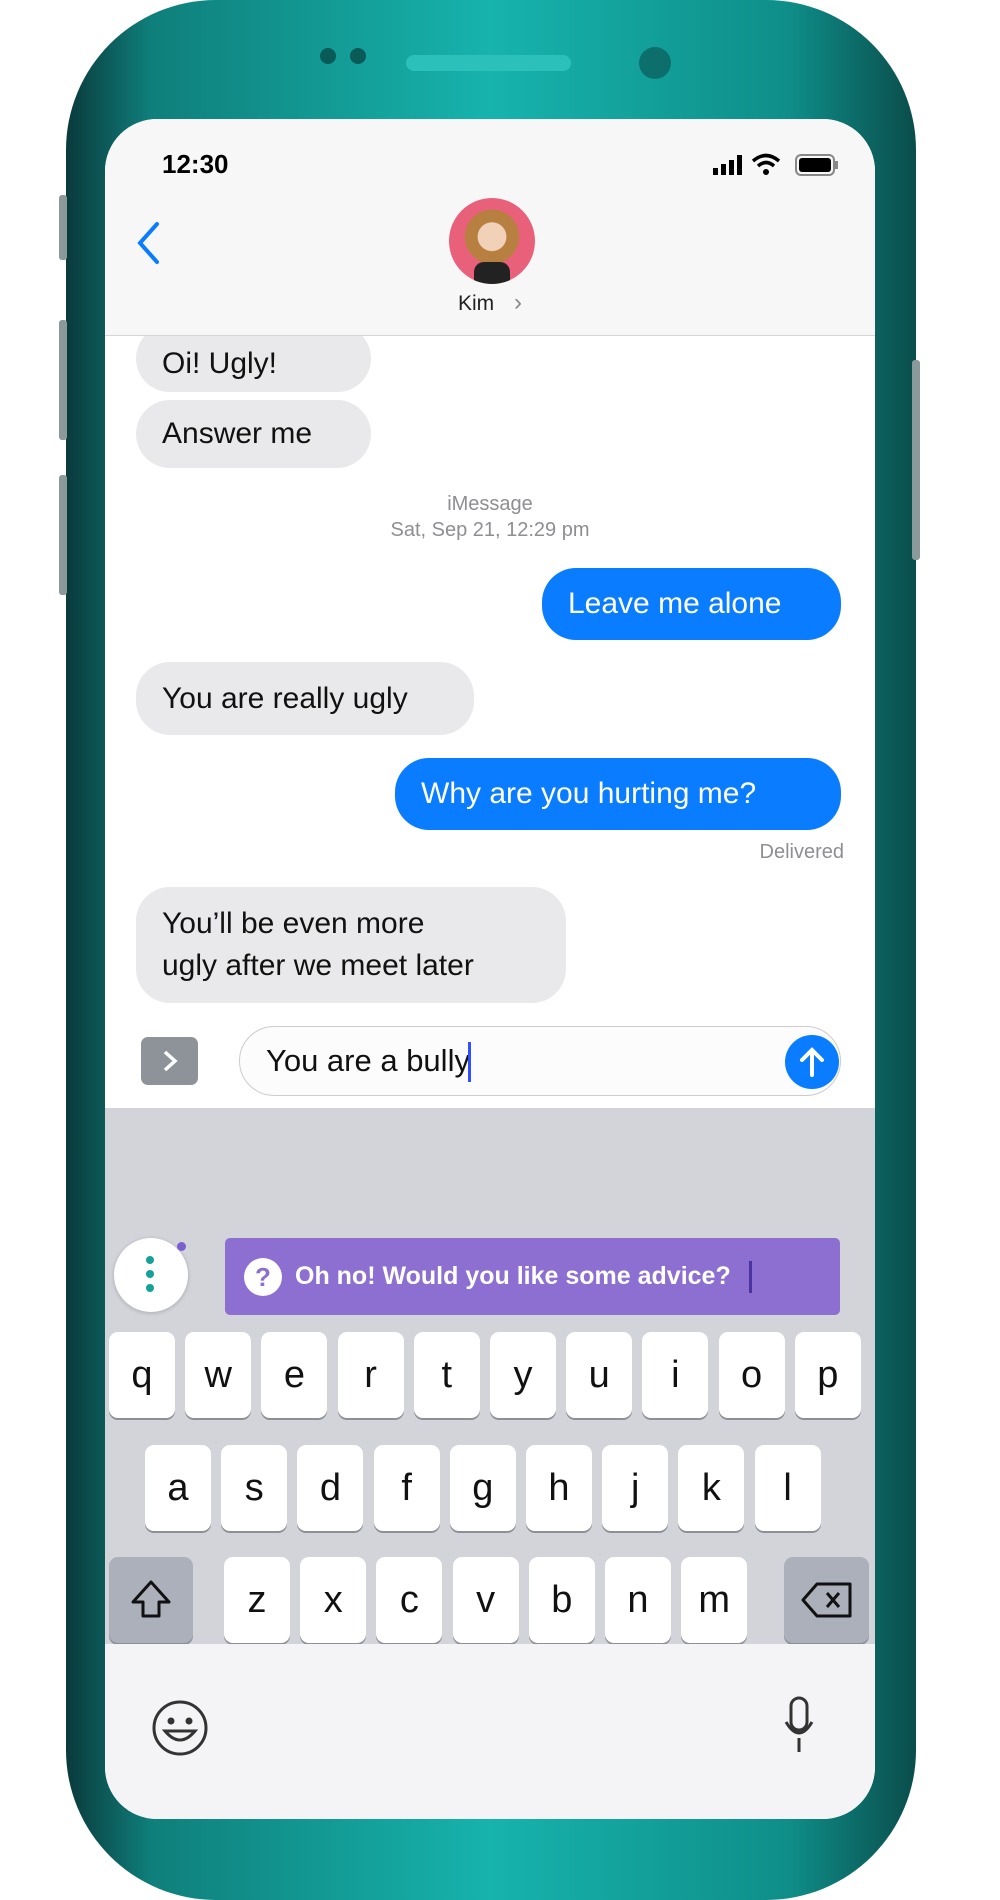 This screenshot has width=1000, height=1900. What do you see at coordinates (406, 1488) in the screenshot?
I see `key-f: f` at bounding box center [406, 1488].